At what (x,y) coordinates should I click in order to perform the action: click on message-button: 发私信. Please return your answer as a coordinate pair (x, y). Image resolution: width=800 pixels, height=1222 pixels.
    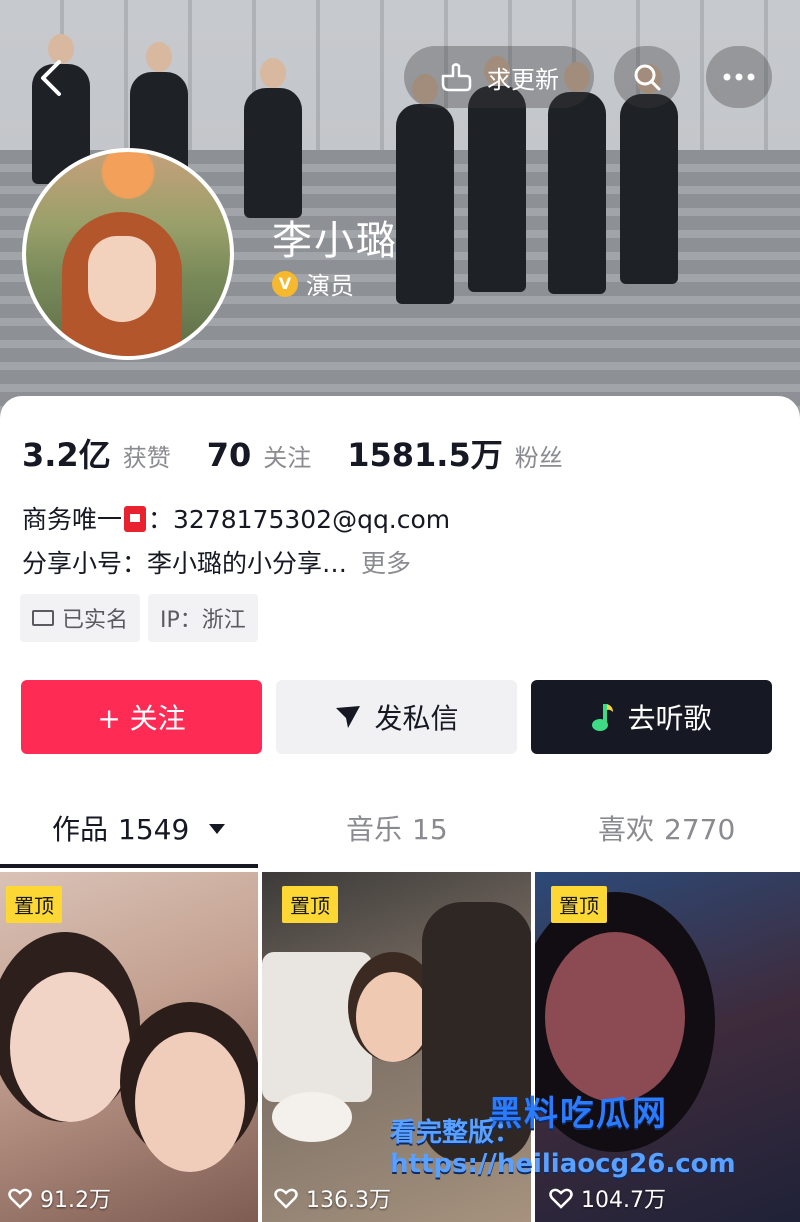
    Looking at the image, I should click on (396, 717).